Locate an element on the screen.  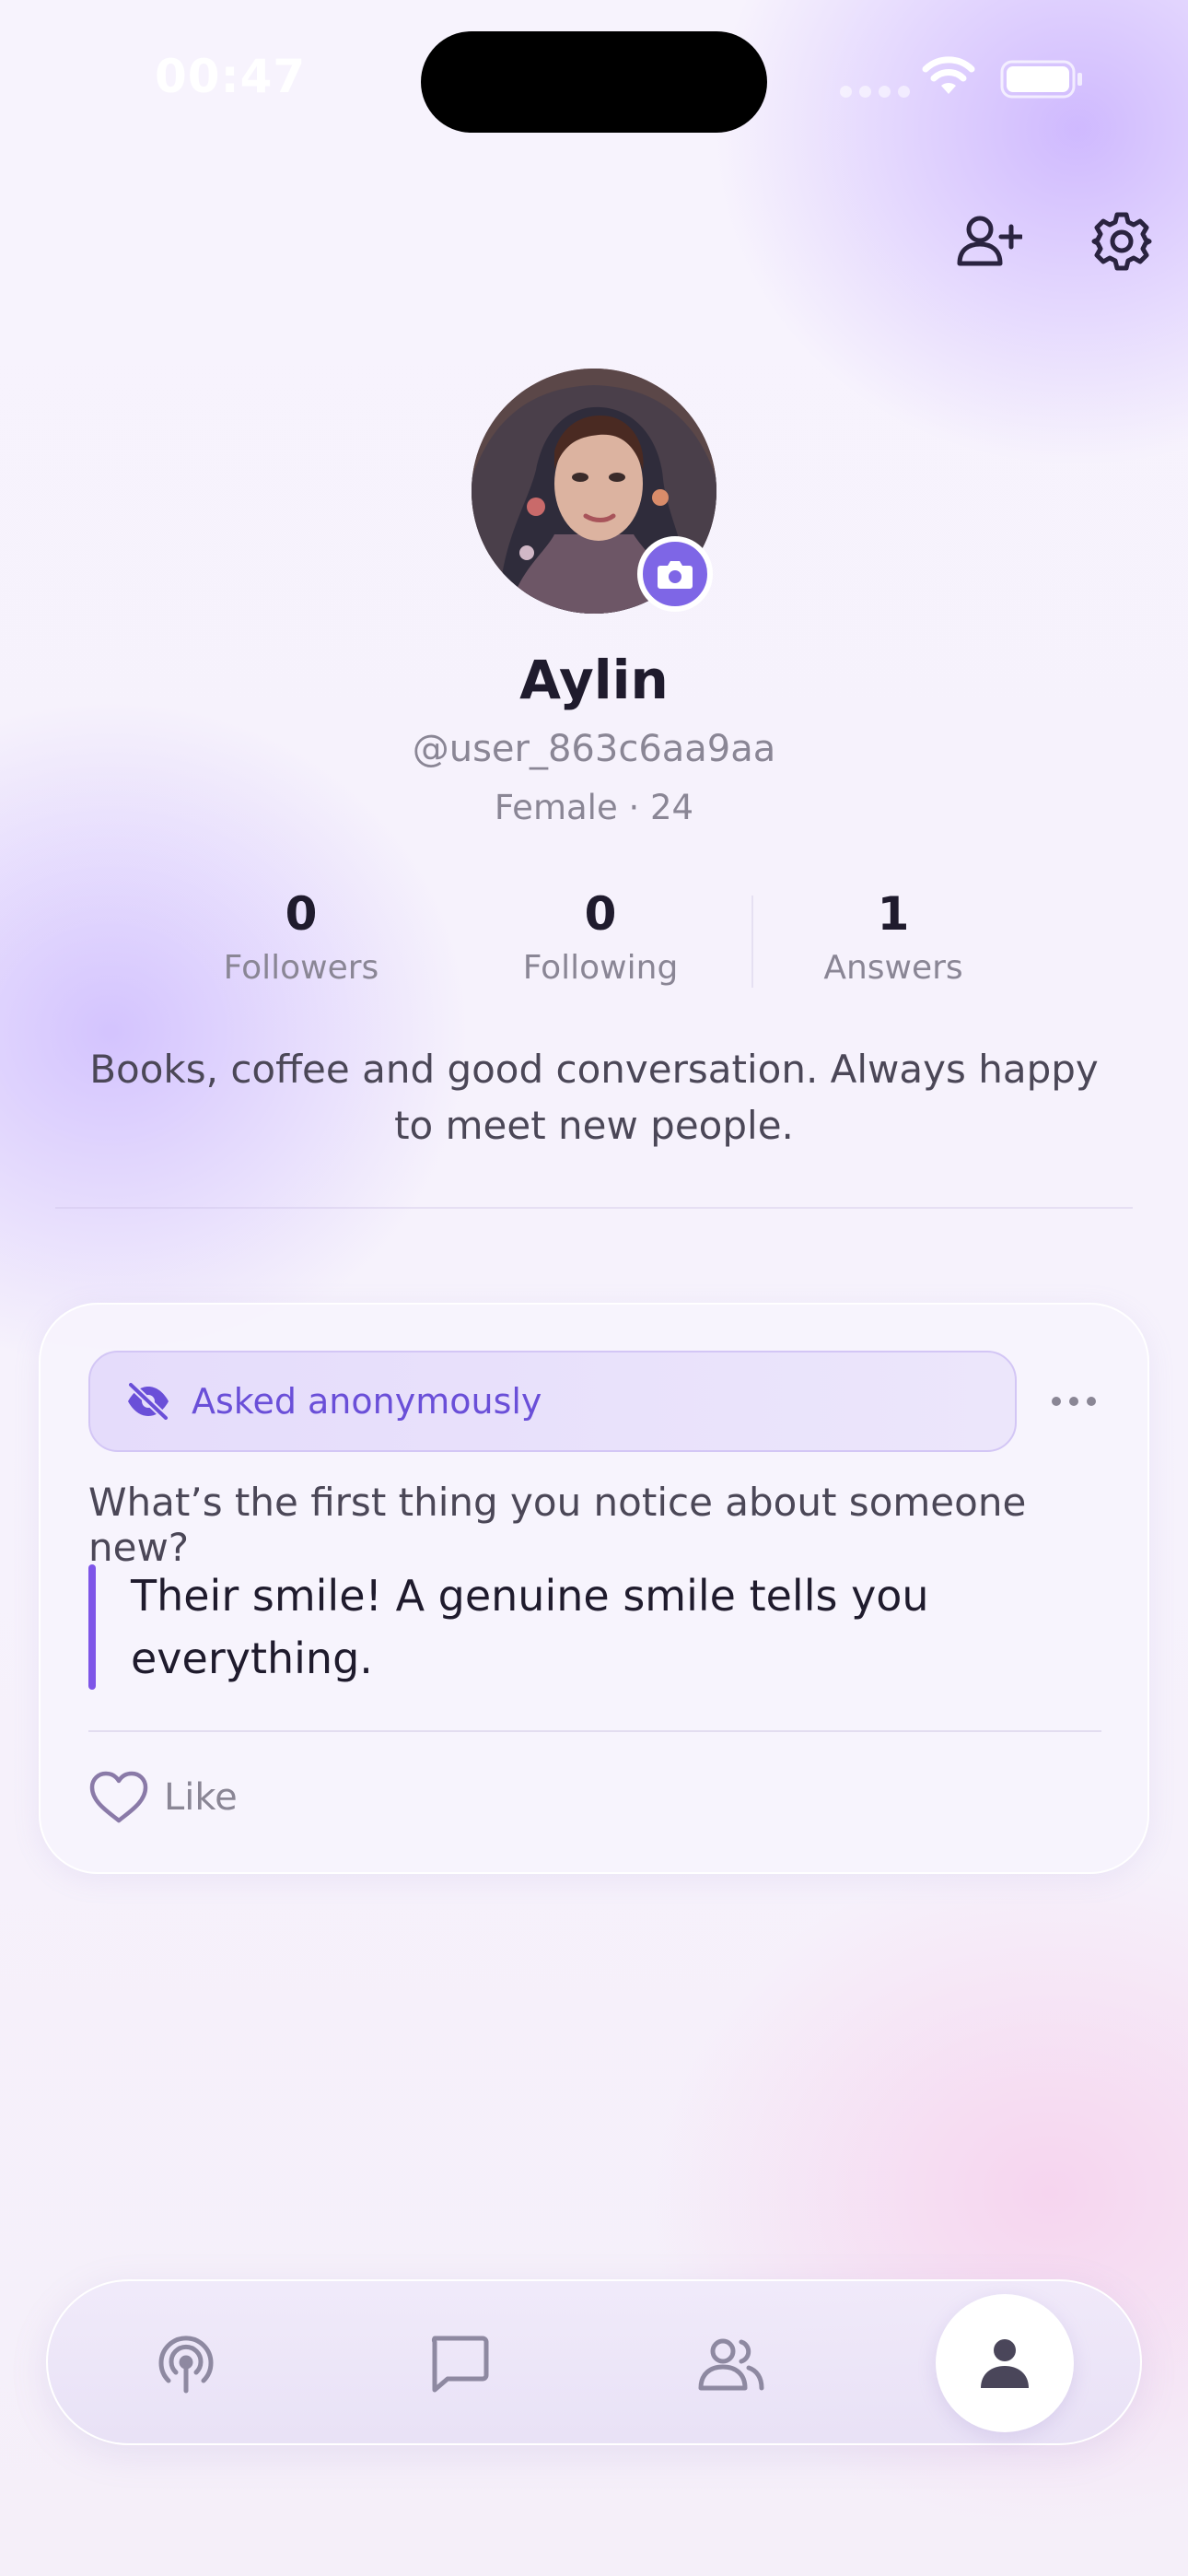
profile-handle: @user_863c6aa9aa is located at coordinates (594, 749).